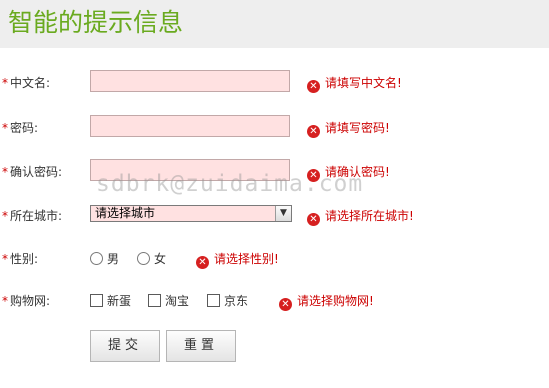  I want to click on row-confirm-password: * 确认密码: ✕ 请确认密码!, so click(274, 172).